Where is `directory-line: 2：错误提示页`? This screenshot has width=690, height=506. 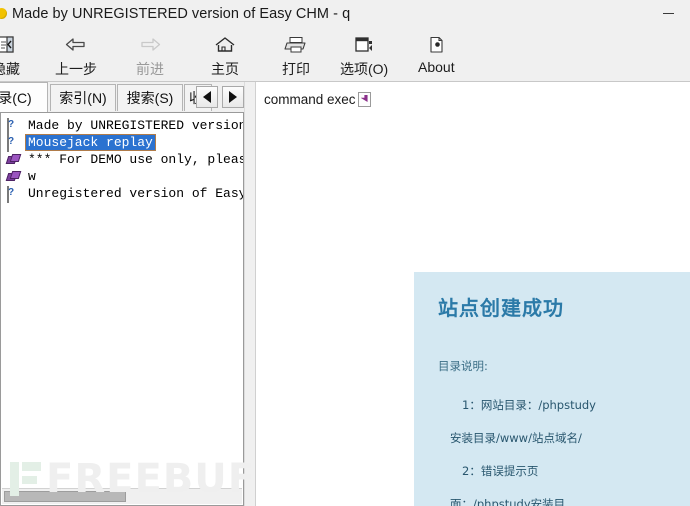
directory-line: 2：错误提示页 is located at coordinates (500, 471).